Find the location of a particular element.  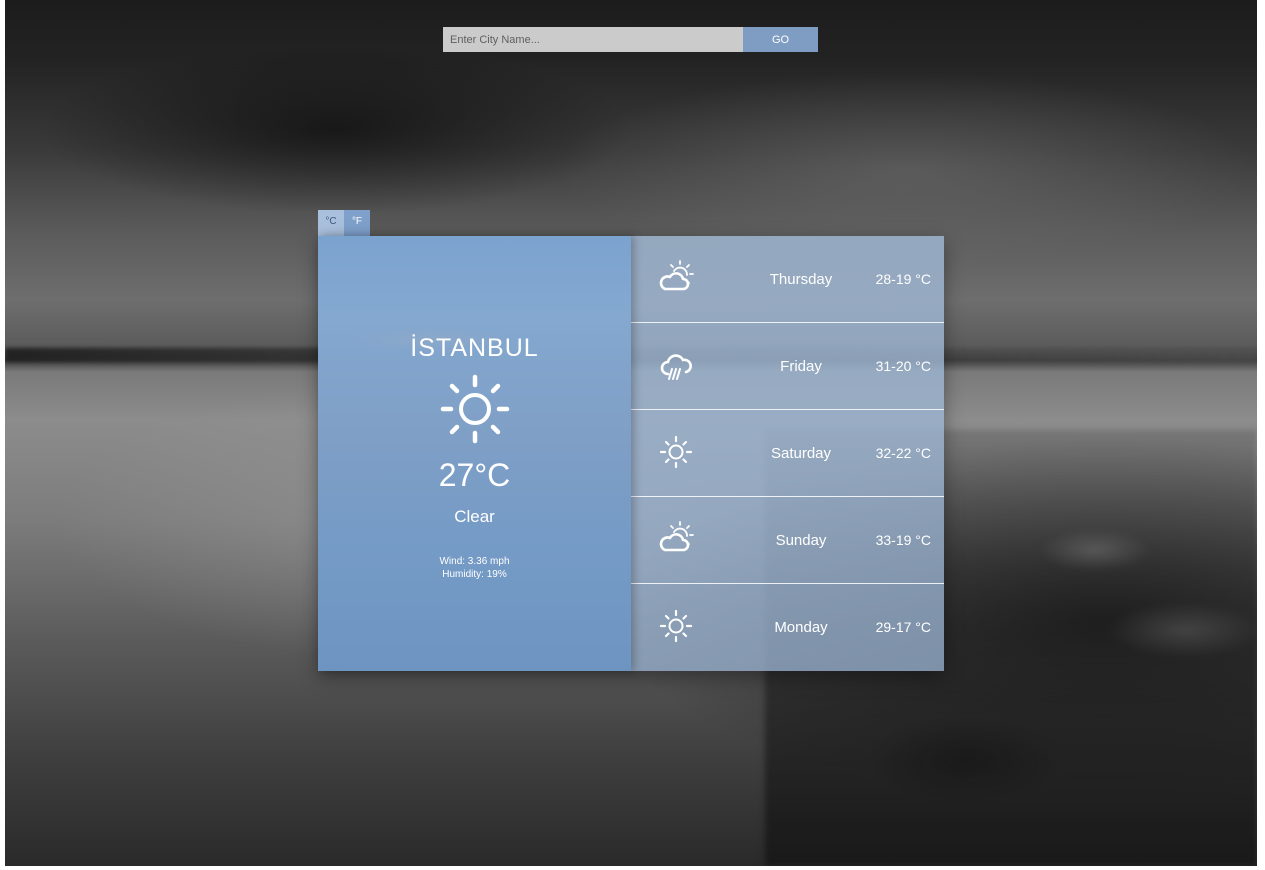

city-name: İSTANBUL is located at coordinates (474, 348).